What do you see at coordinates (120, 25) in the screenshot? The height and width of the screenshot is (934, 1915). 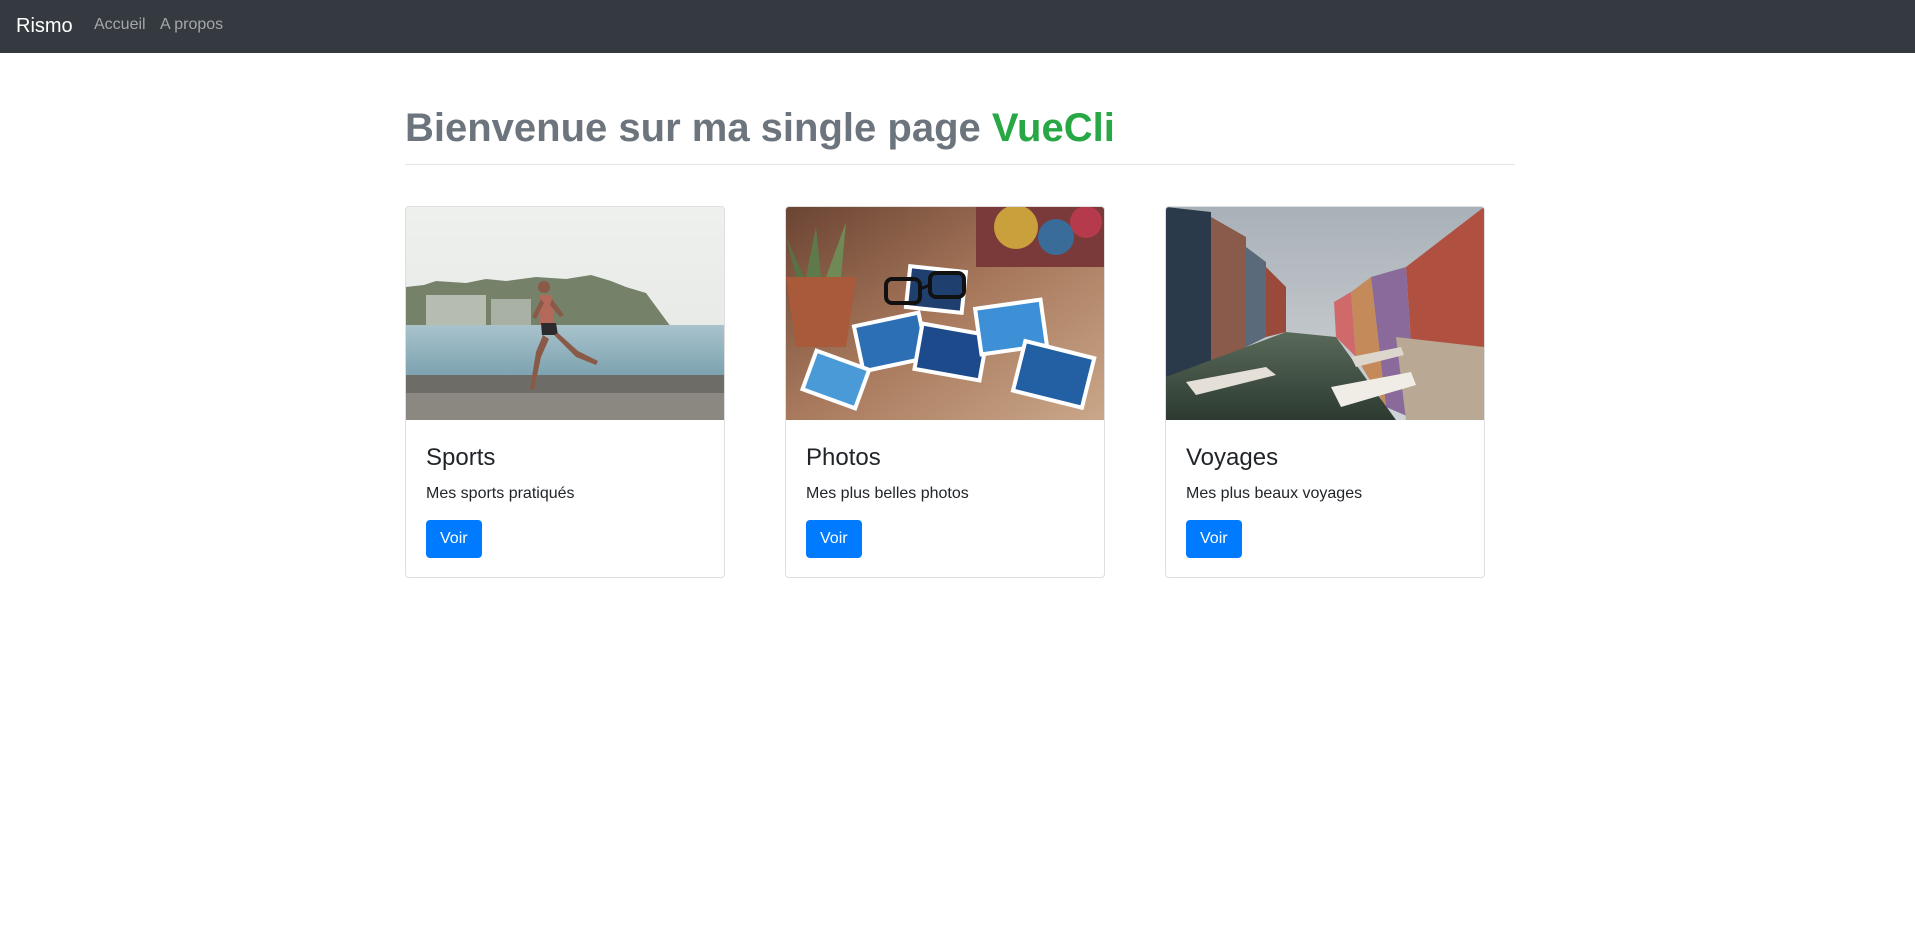 I see `nav-link-accueil: Accueil` at bounding box center [120, 25].